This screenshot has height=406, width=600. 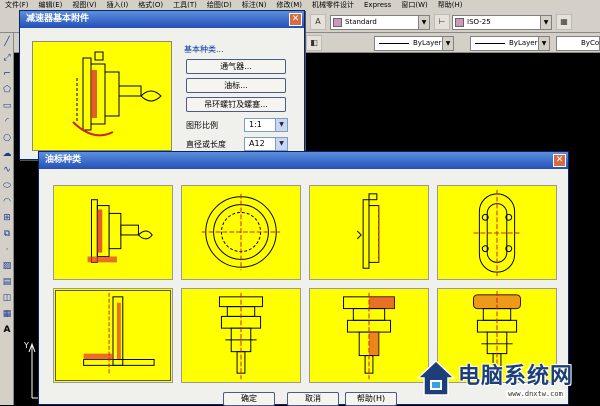 I want to click on circle-icon: ○, so click(x=7, y=138).